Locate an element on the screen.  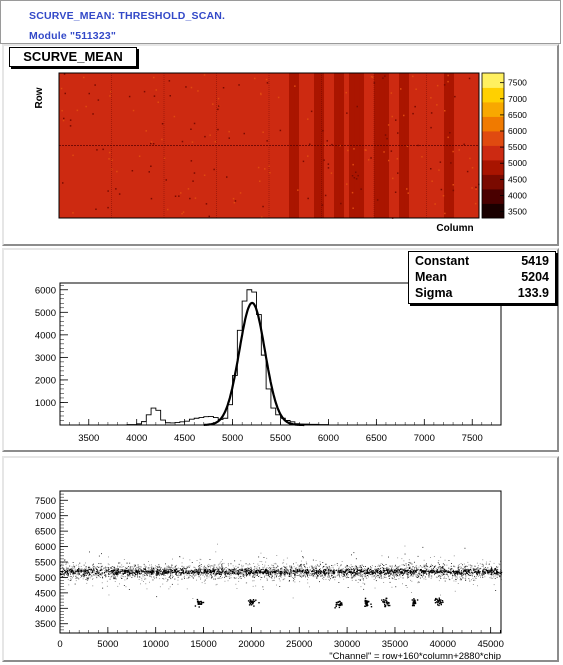
y-tick-label: 2000 is located at coordinates (45, 380).